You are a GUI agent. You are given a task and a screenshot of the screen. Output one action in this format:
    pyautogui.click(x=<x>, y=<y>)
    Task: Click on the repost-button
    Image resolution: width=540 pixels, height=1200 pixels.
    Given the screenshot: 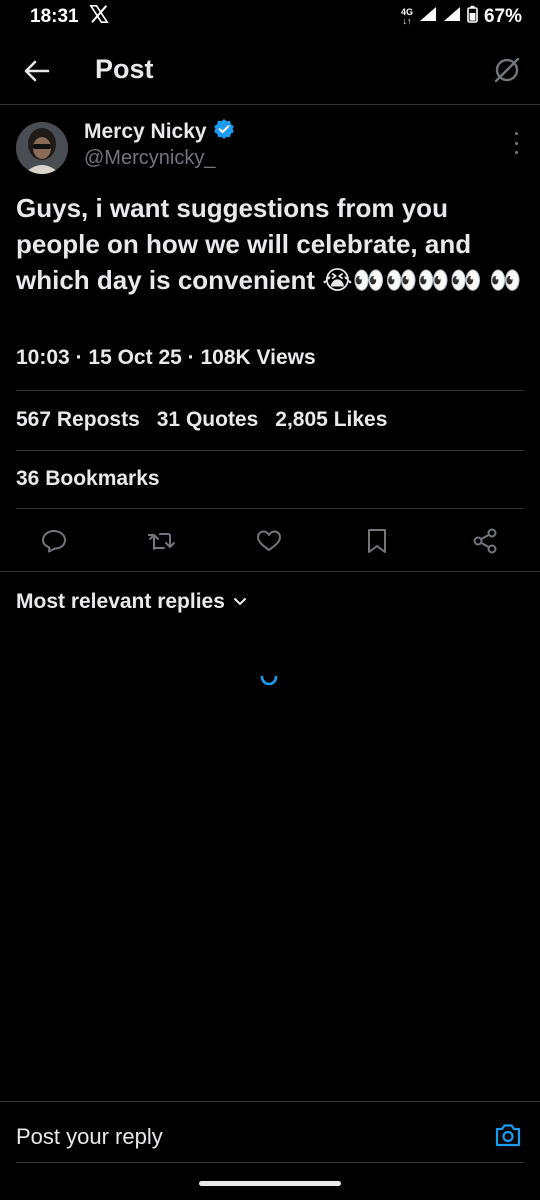 What is the action you would take?
    pyautogui.click(x=162, y=541)
    